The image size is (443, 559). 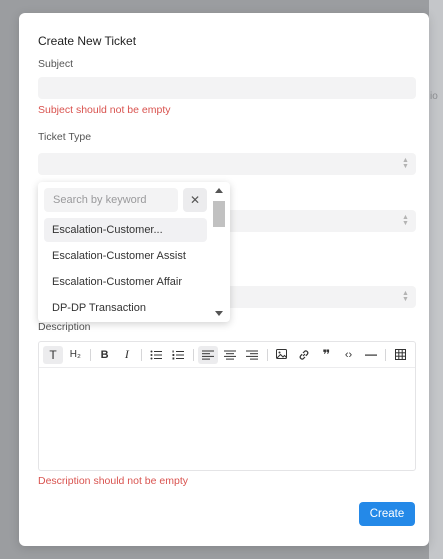 What do you see at coordinates (227, 88) in the screenshot?
I see `subject-input` at bounding box center [227, 88].